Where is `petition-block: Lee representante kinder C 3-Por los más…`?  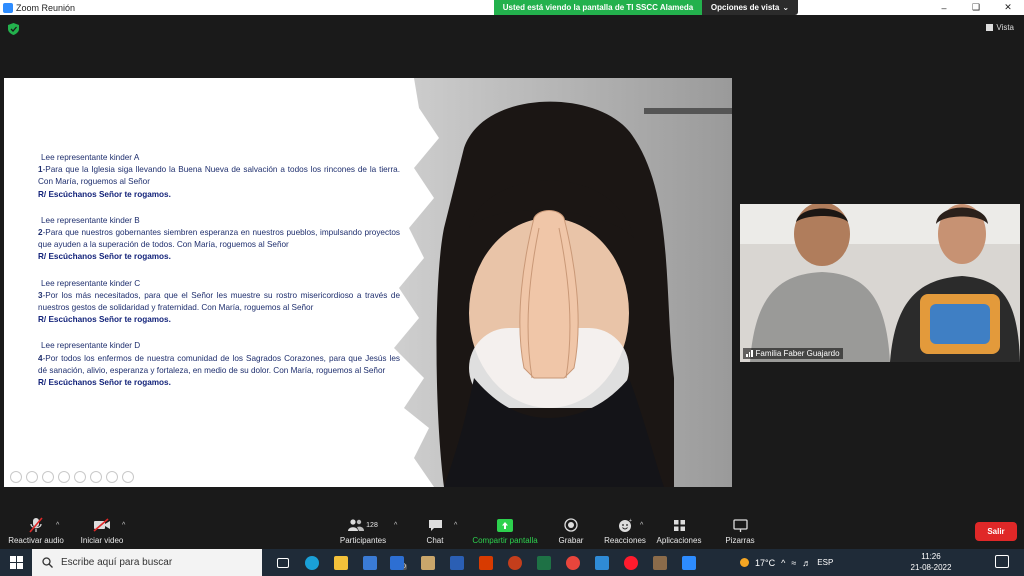
petition-block: Lee representante kinder C 3-Por los más… is located at coordinates (219, 302).